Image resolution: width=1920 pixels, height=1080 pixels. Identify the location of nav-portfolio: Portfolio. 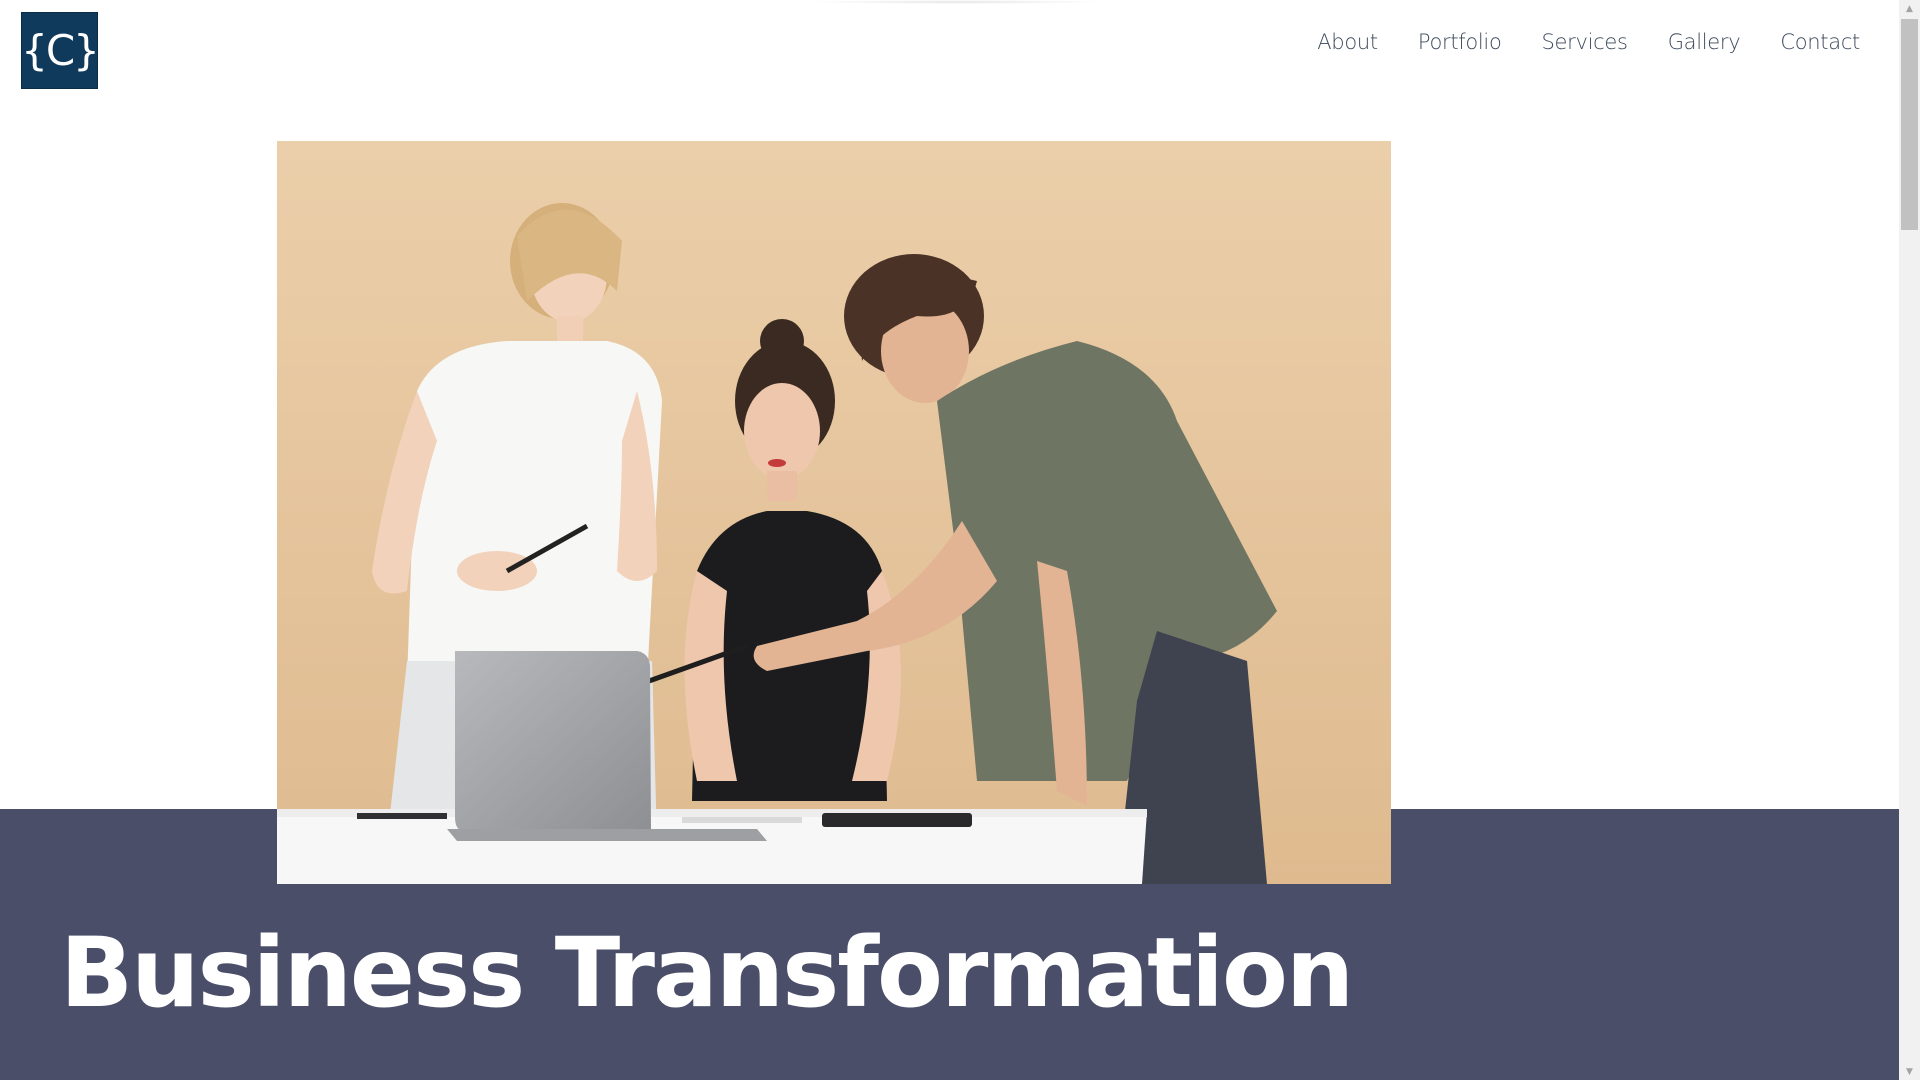
(1460, 42).